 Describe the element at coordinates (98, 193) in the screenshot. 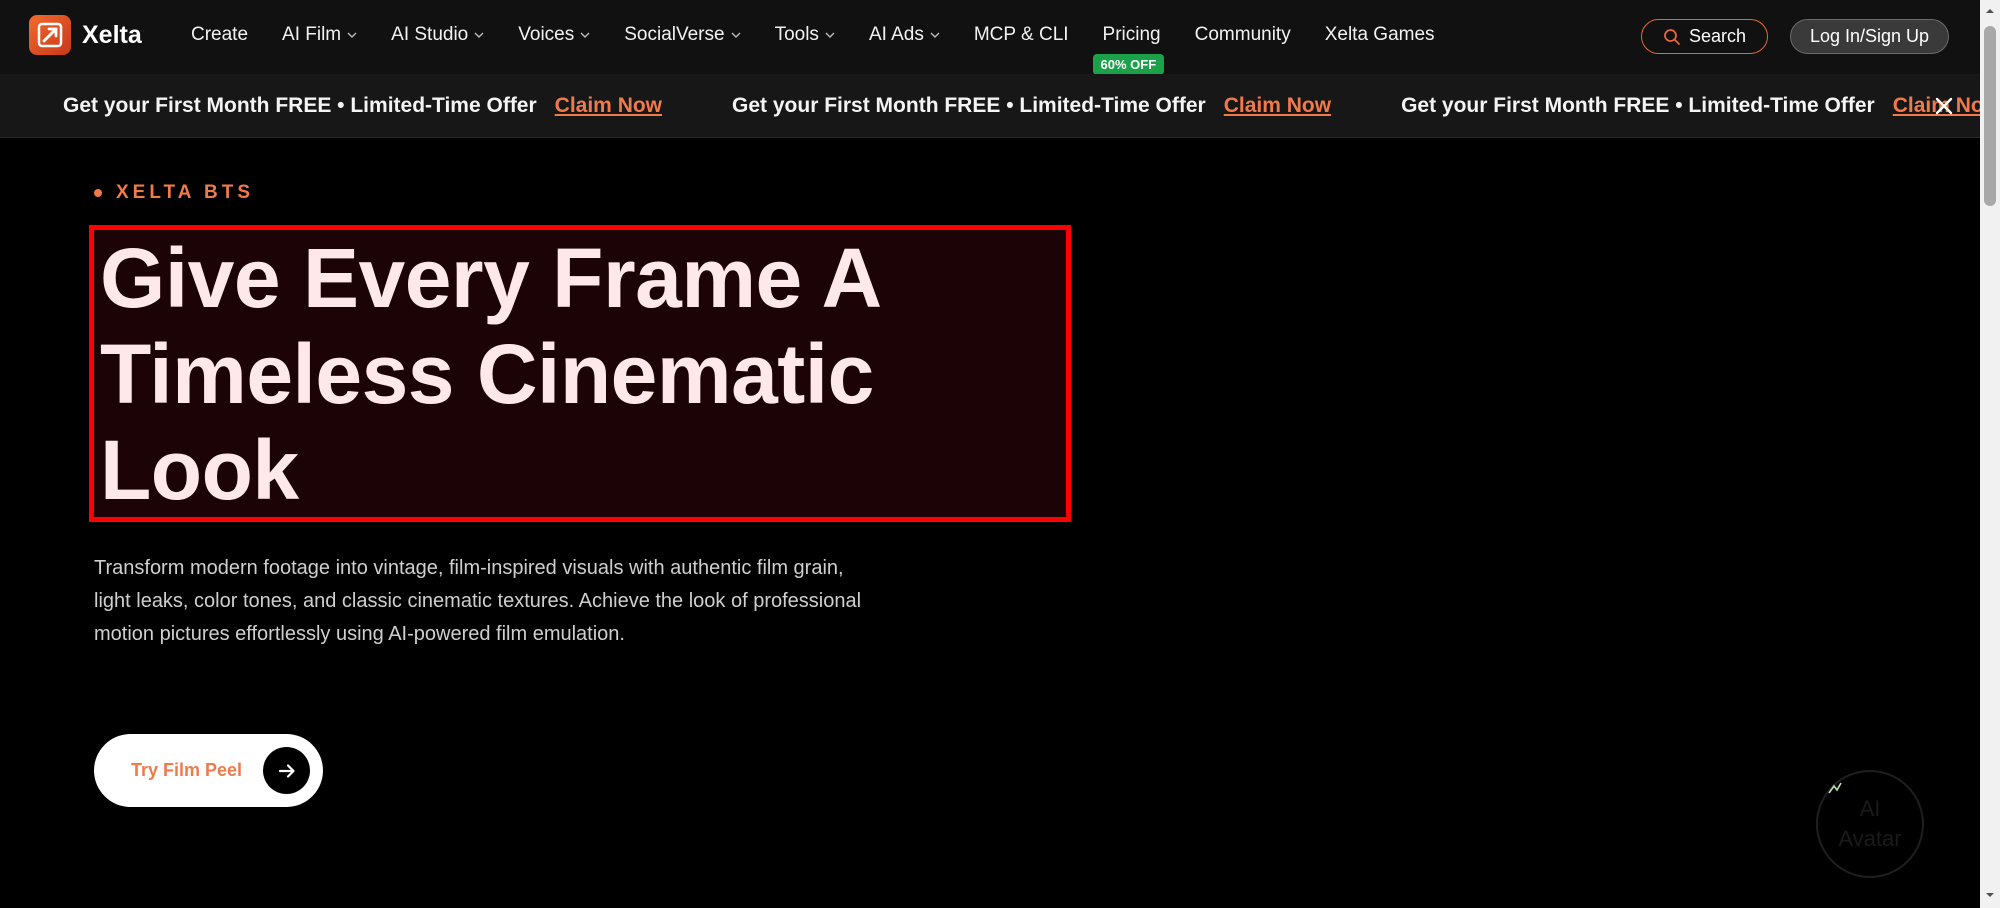

I see `eyebrow-dot-icon` at that location.